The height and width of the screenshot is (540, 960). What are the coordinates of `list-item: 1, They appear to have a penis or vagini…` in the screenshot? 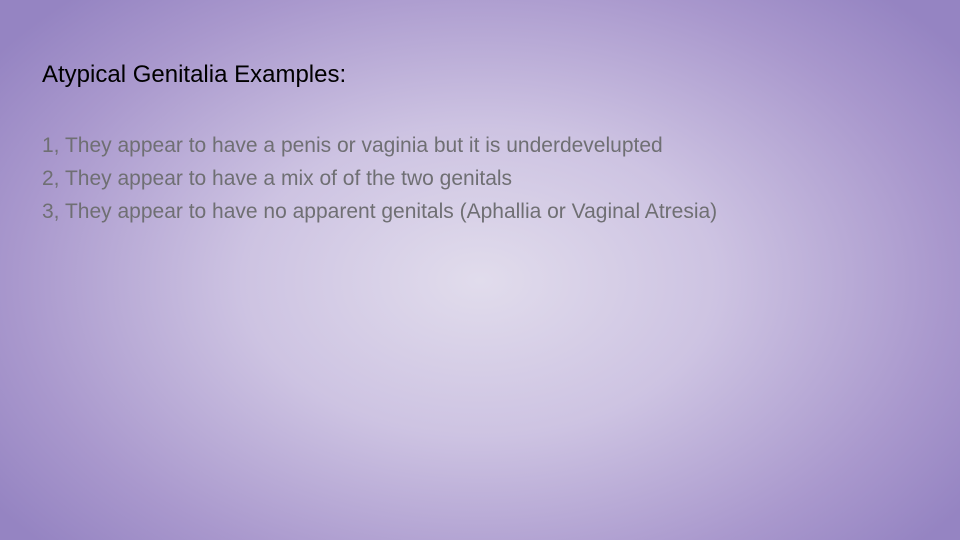 It's located at (352, 145).